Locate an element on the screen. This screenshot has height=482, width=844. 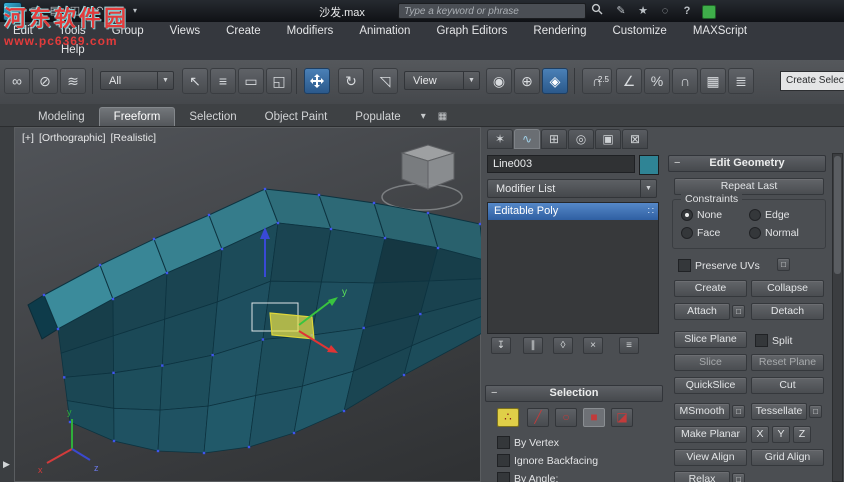
relax-button: Relax is located at coordinates (702, 476).